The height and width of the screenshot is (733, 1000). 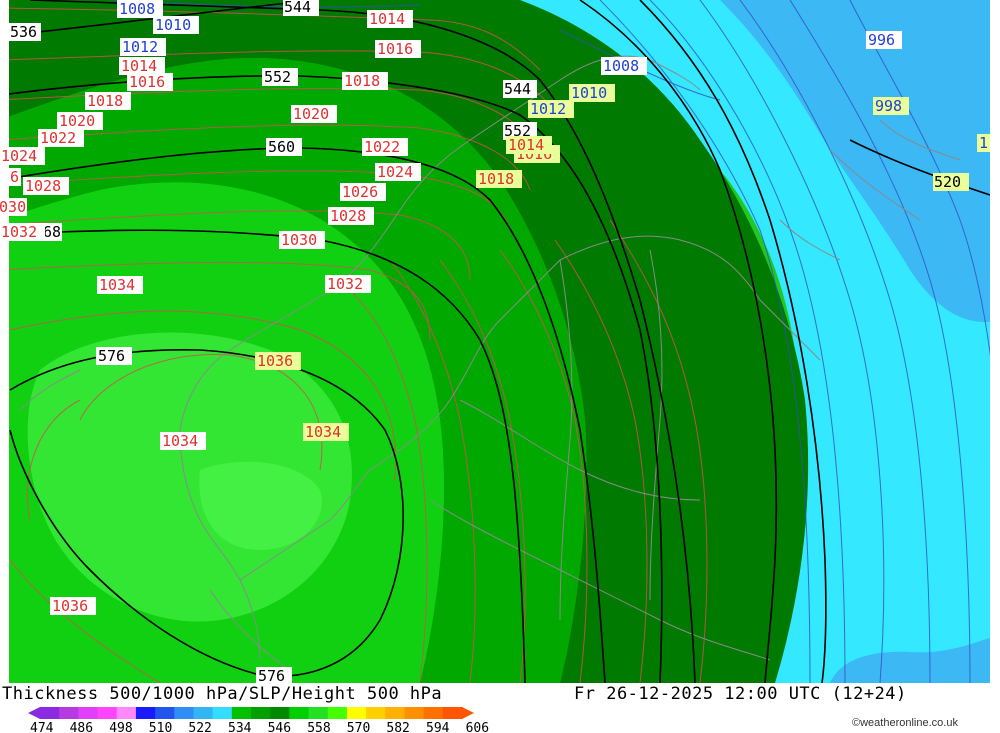 What do you see at coordinates (42, 727) in the screenshot?
I see `legend-tick-label: 474` at bounding box center [42, 727].